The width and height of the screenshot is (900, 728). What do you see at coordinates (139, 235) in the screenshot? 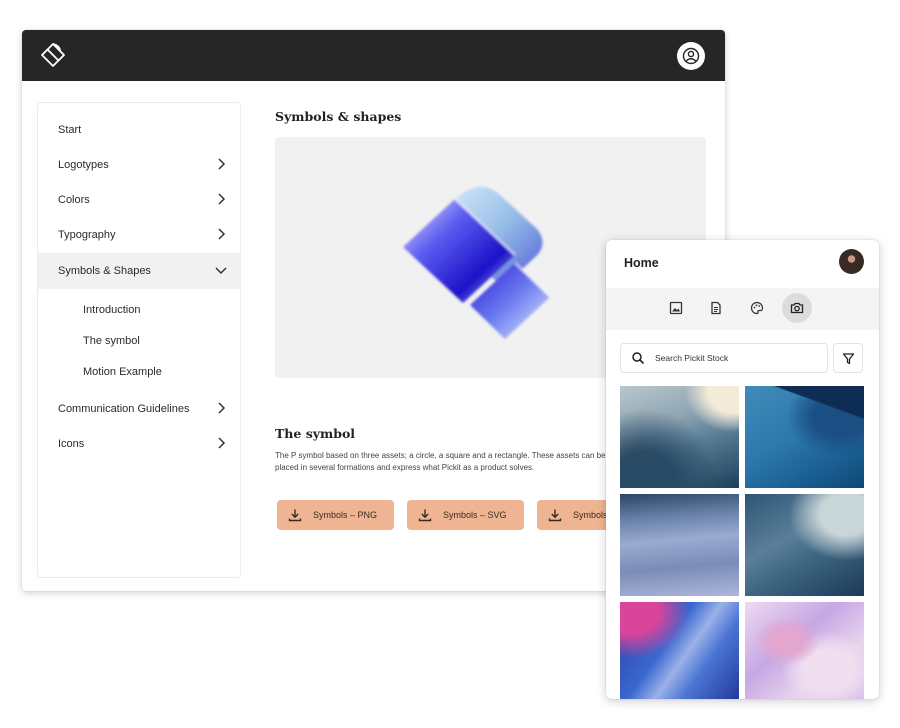
I see `sidebar-item-typography: Typography` at bounding box center [139, 235].